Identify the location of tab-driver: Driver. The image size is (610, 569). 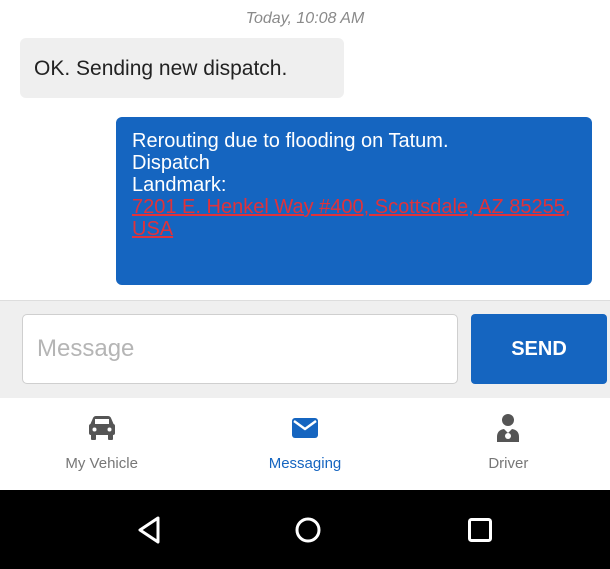
(508, 444).